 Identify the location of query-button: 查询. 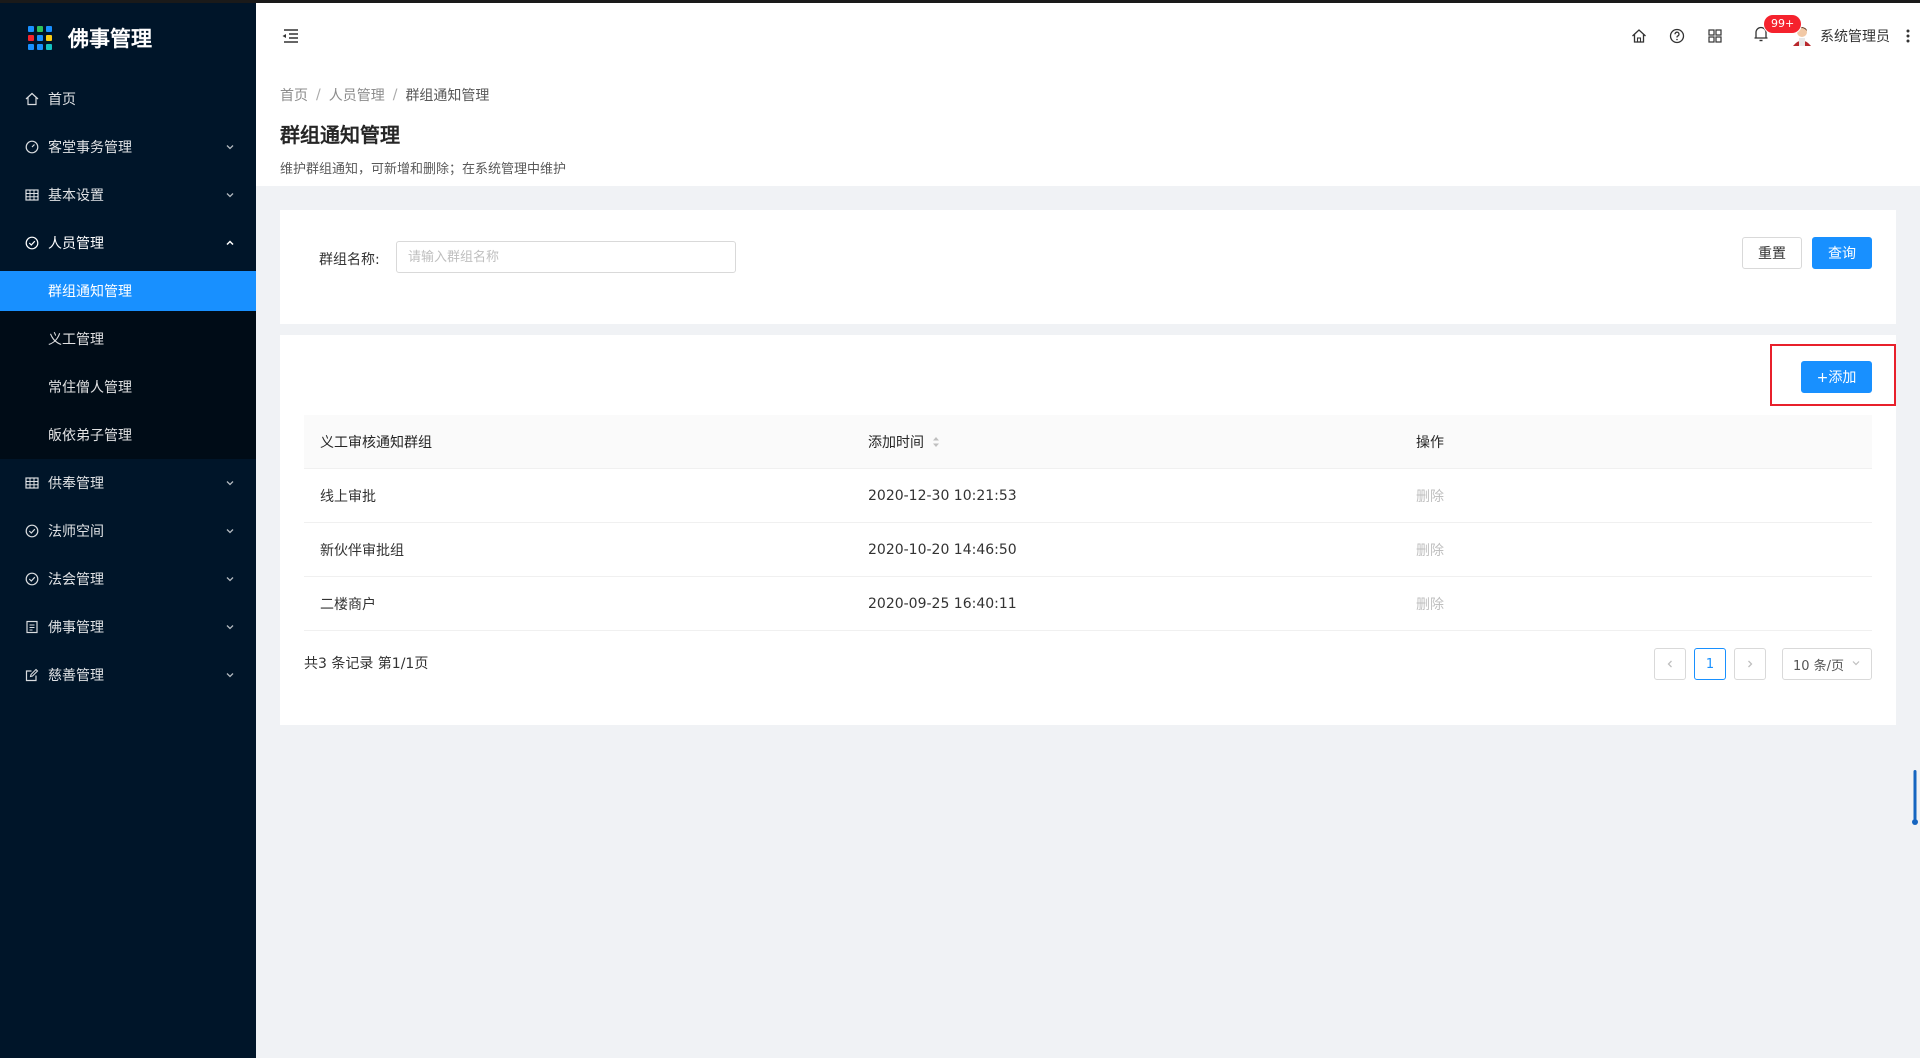
(1842, 253).